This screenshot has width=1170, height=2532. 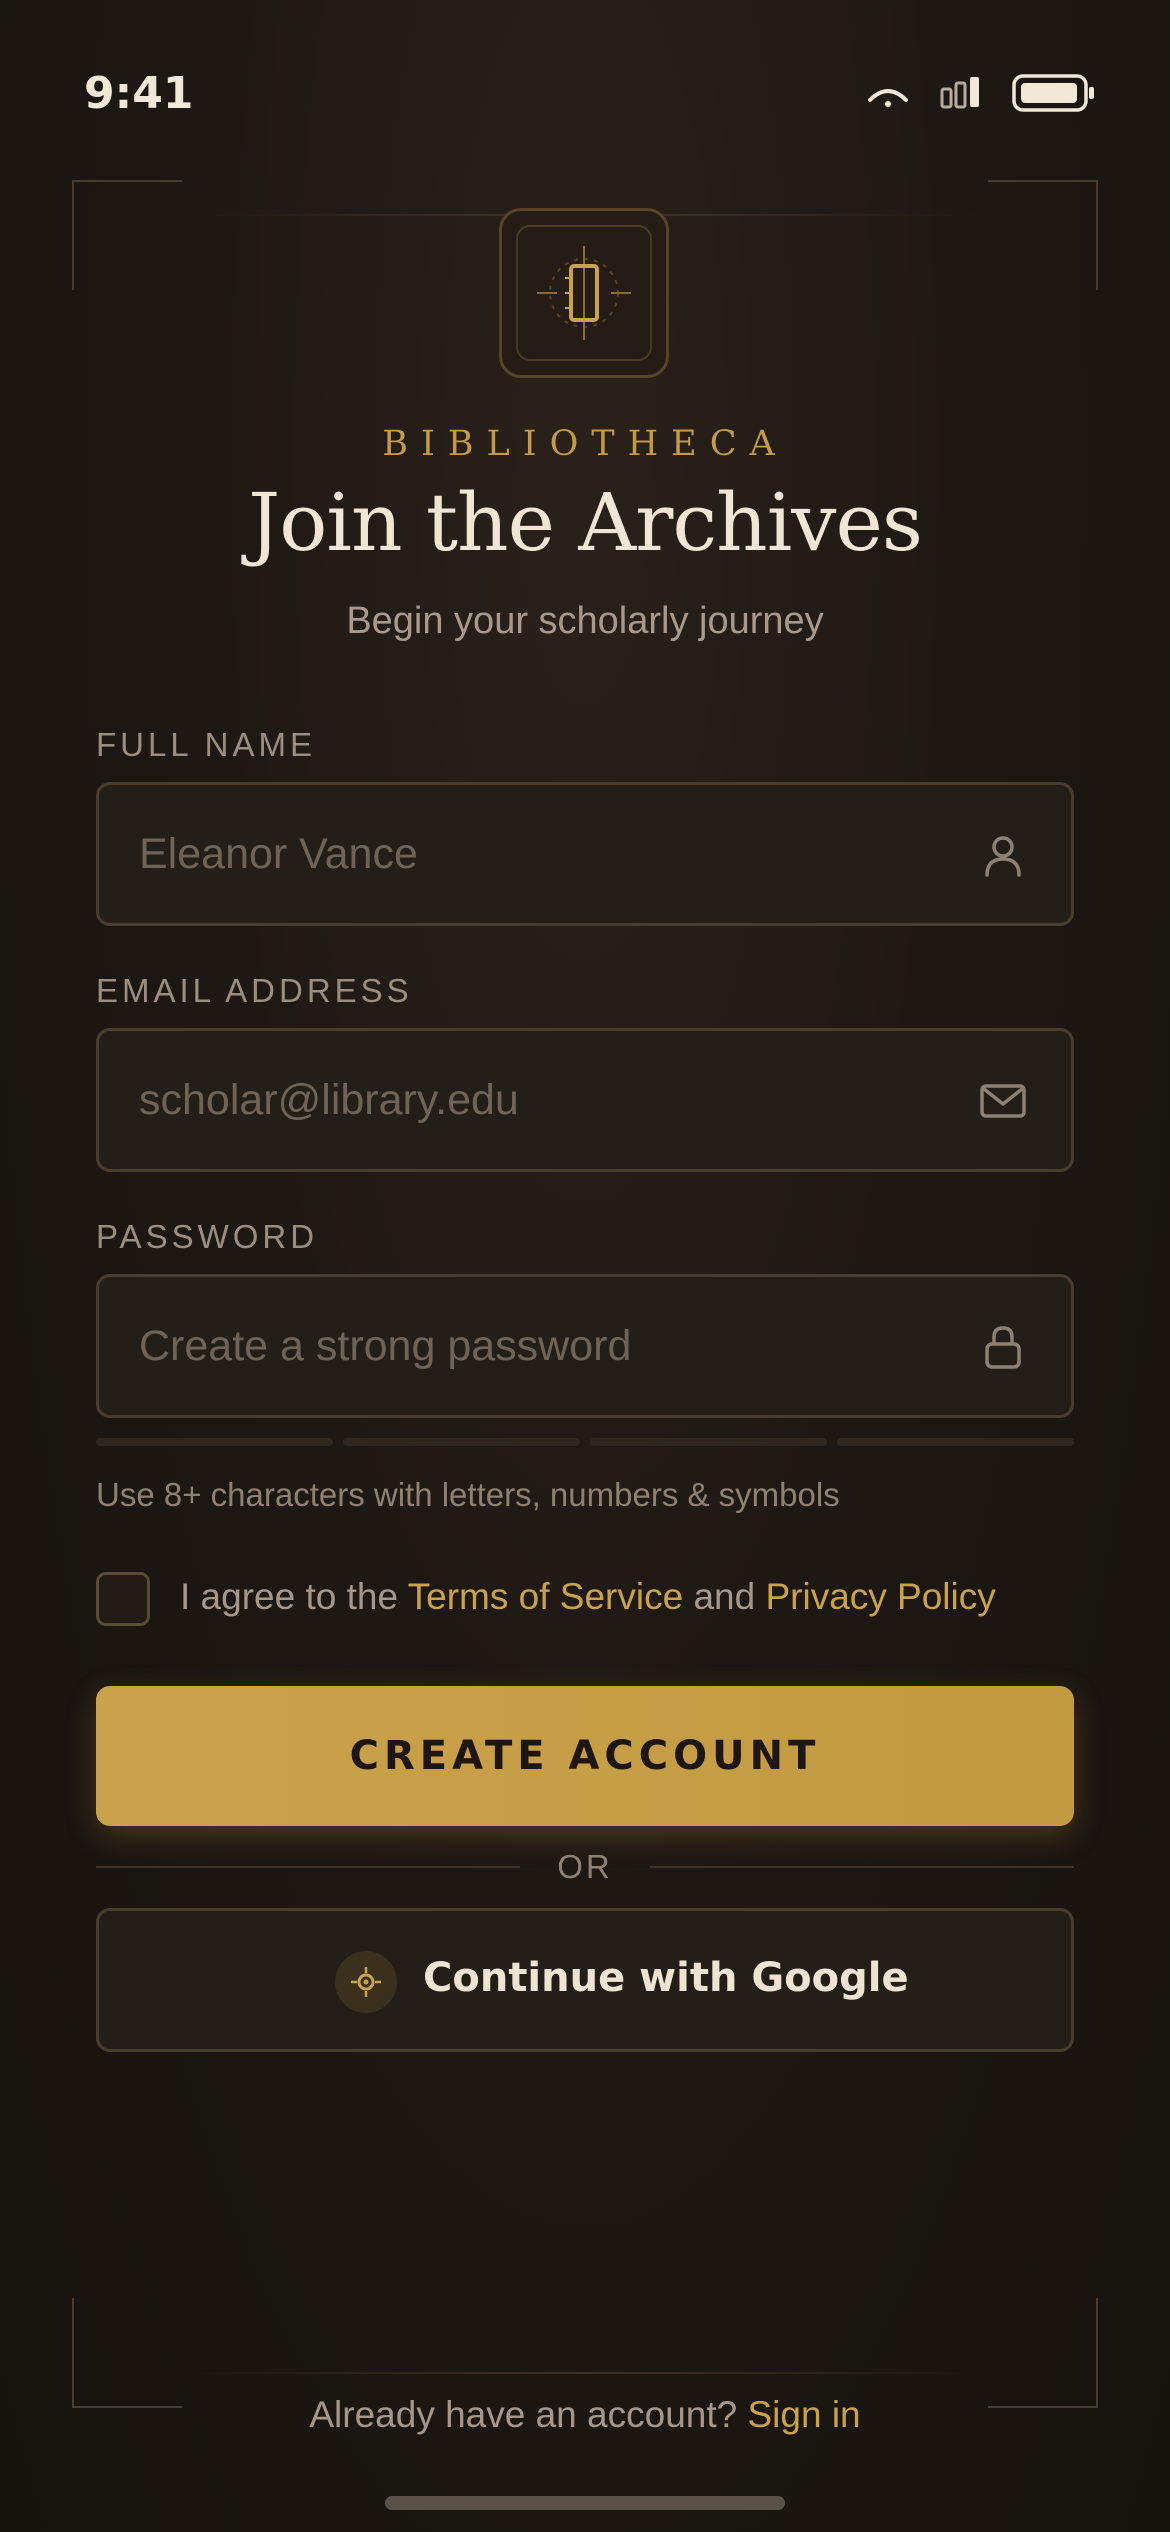 I want to click on lock-icon, so click(x=1003, y=1347).